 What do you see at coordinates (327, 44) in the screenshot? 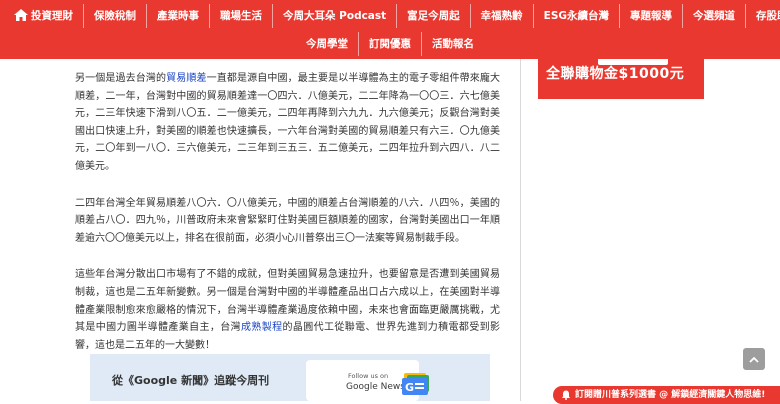
I see `nav-item-academy: 今周學堂` at bounding box center [327, 44].